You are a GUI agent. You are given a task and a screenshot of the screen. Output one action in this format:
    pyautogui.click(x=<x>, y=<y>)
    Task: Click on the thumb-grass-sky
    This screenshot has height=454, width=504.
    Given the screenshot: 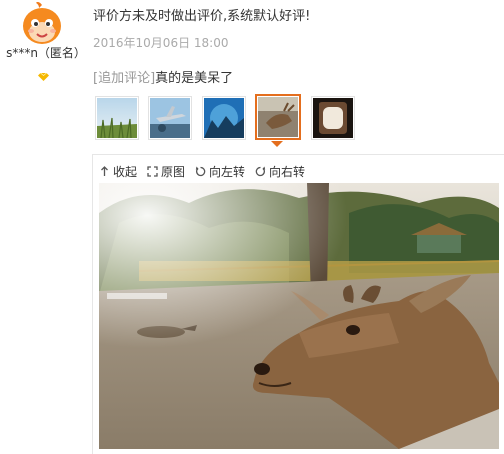 What is the action you would take?
    pyautogui.click(x=117, y=118)
    